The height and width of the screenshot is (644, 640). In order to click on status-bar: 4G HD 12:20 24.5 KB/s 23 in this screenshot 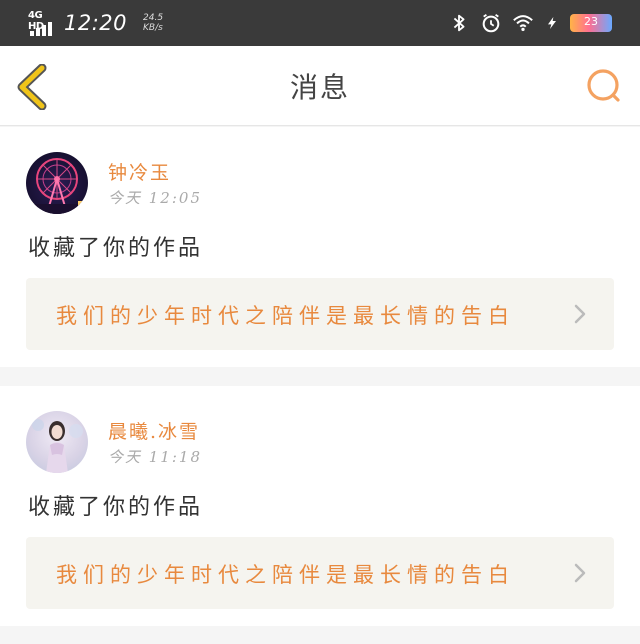, I will do `click(320, 23)`.